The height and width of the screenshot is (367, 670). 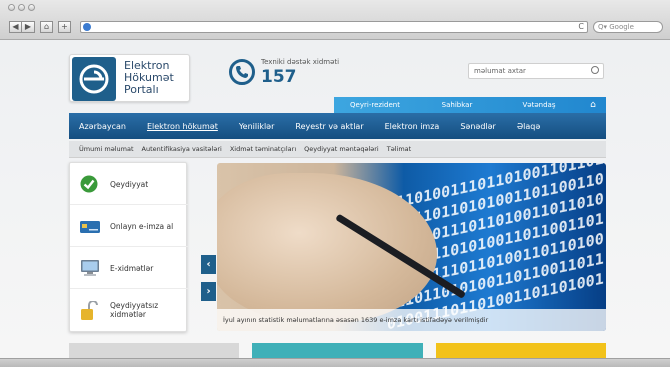 What do you see at coordinates (399, 149) in the screenshot?
I see `subnav-instructions: Təlimat` at bounding box center [399, 149].